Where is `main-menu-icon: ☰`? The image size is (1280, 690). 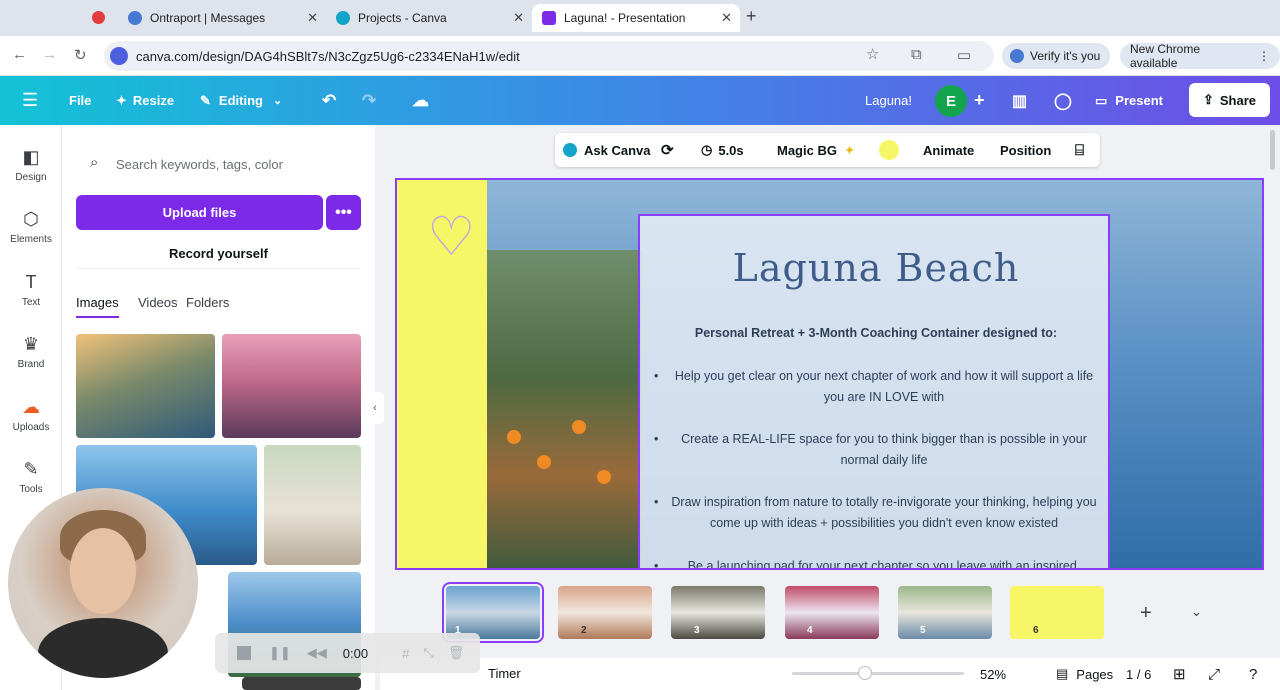 main-menu-icon: ☰ is located at coordinates (30, 100).